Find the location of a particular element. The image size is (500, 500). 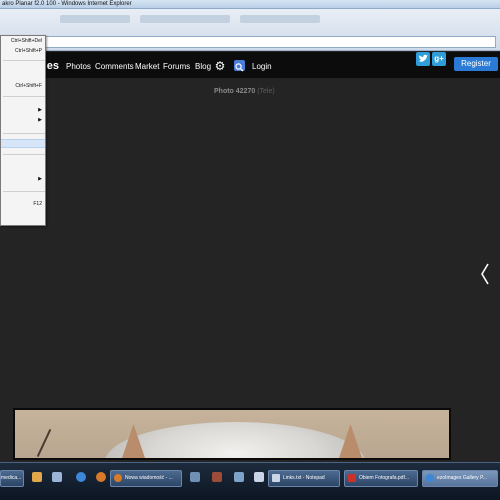

pdf-icon is located at coordinates (352, 477).